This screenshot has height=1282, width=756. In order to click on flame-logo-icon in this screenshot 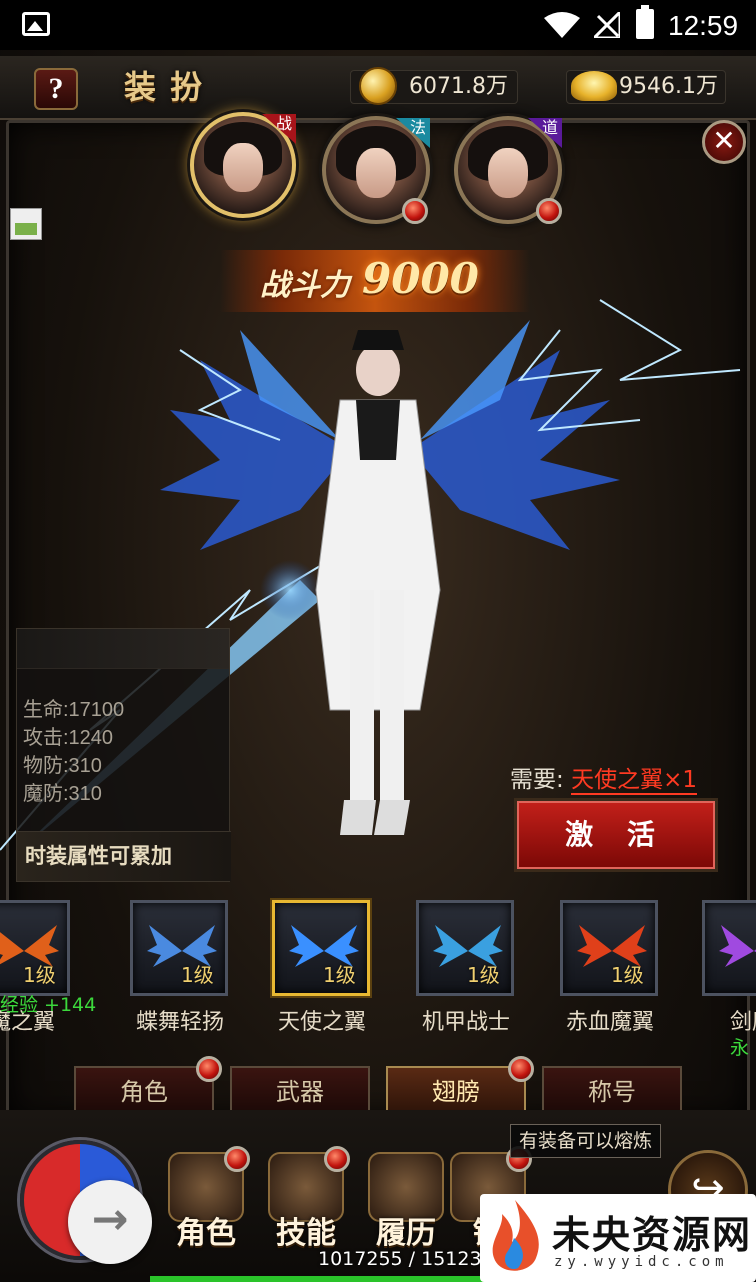, I will do `click(515, 1235)`.